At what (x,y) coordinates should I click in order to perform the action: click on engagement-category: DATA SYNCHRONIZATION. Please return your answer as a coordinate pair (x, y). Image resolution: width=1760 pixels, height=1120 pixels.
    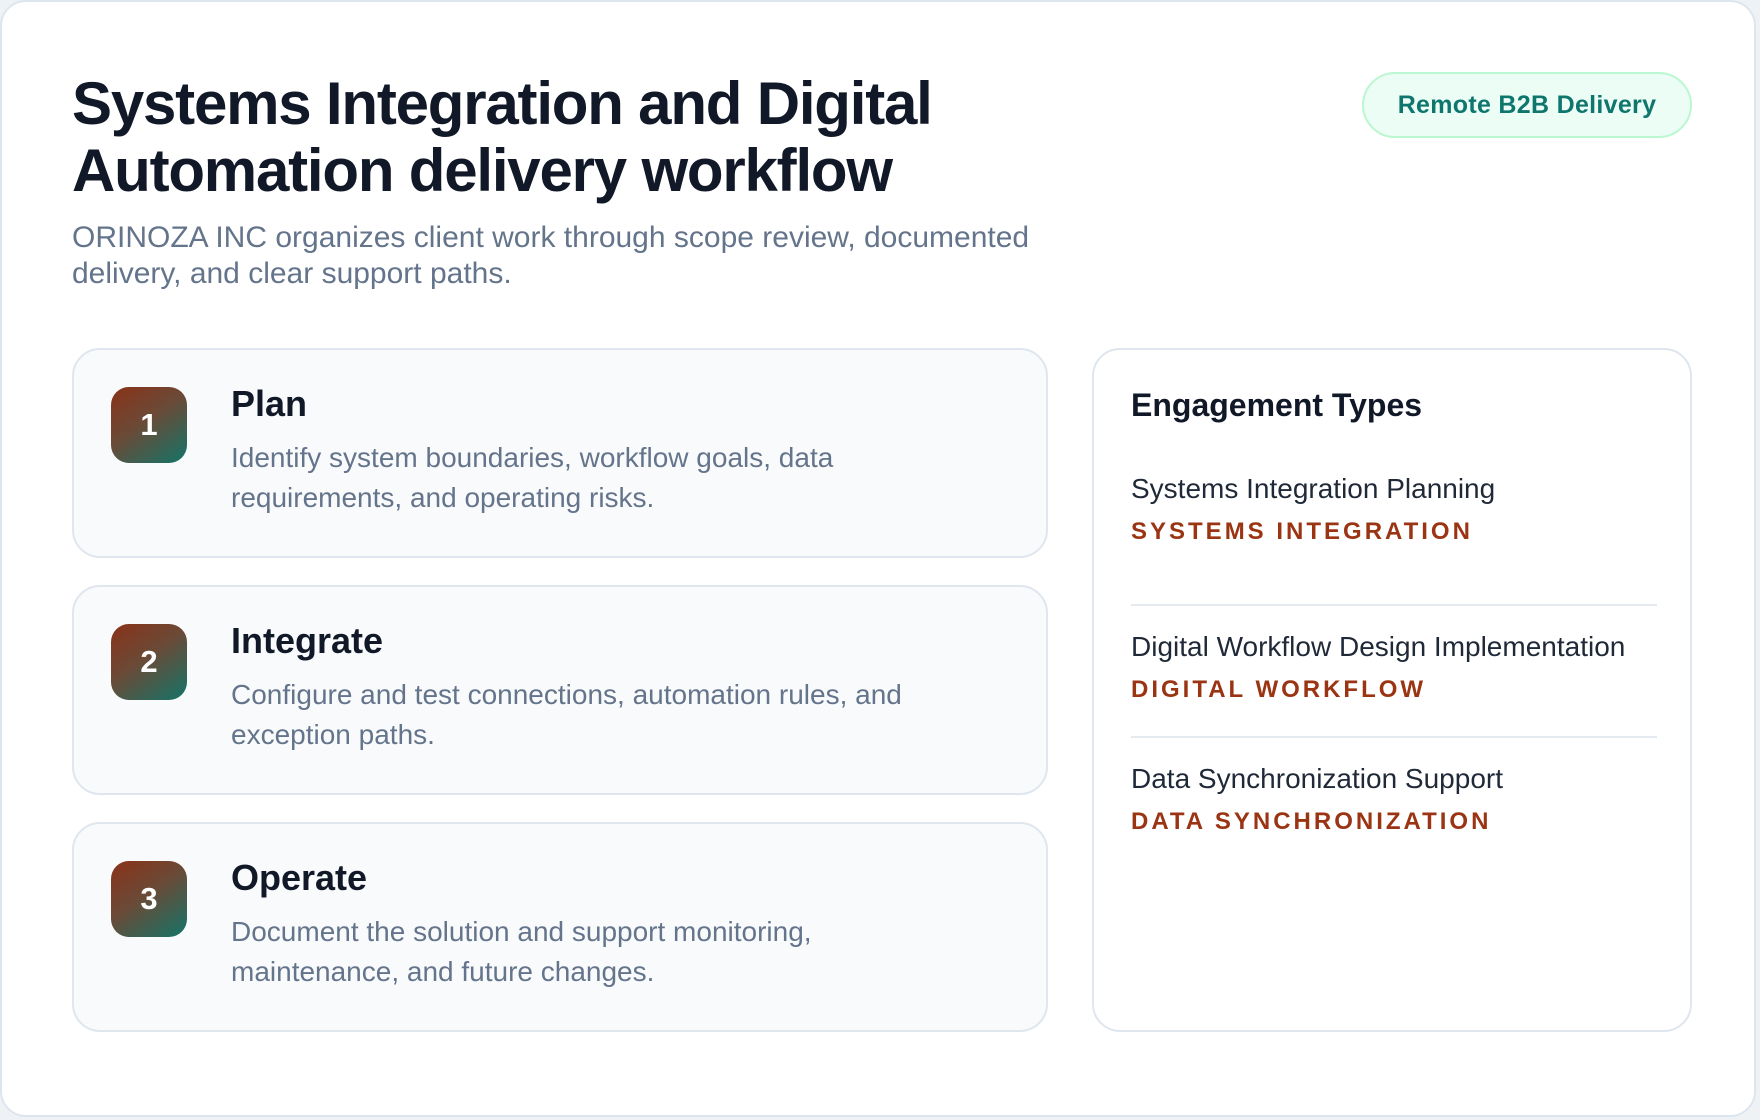
    Looking at the image, I should click on (1311, 821).